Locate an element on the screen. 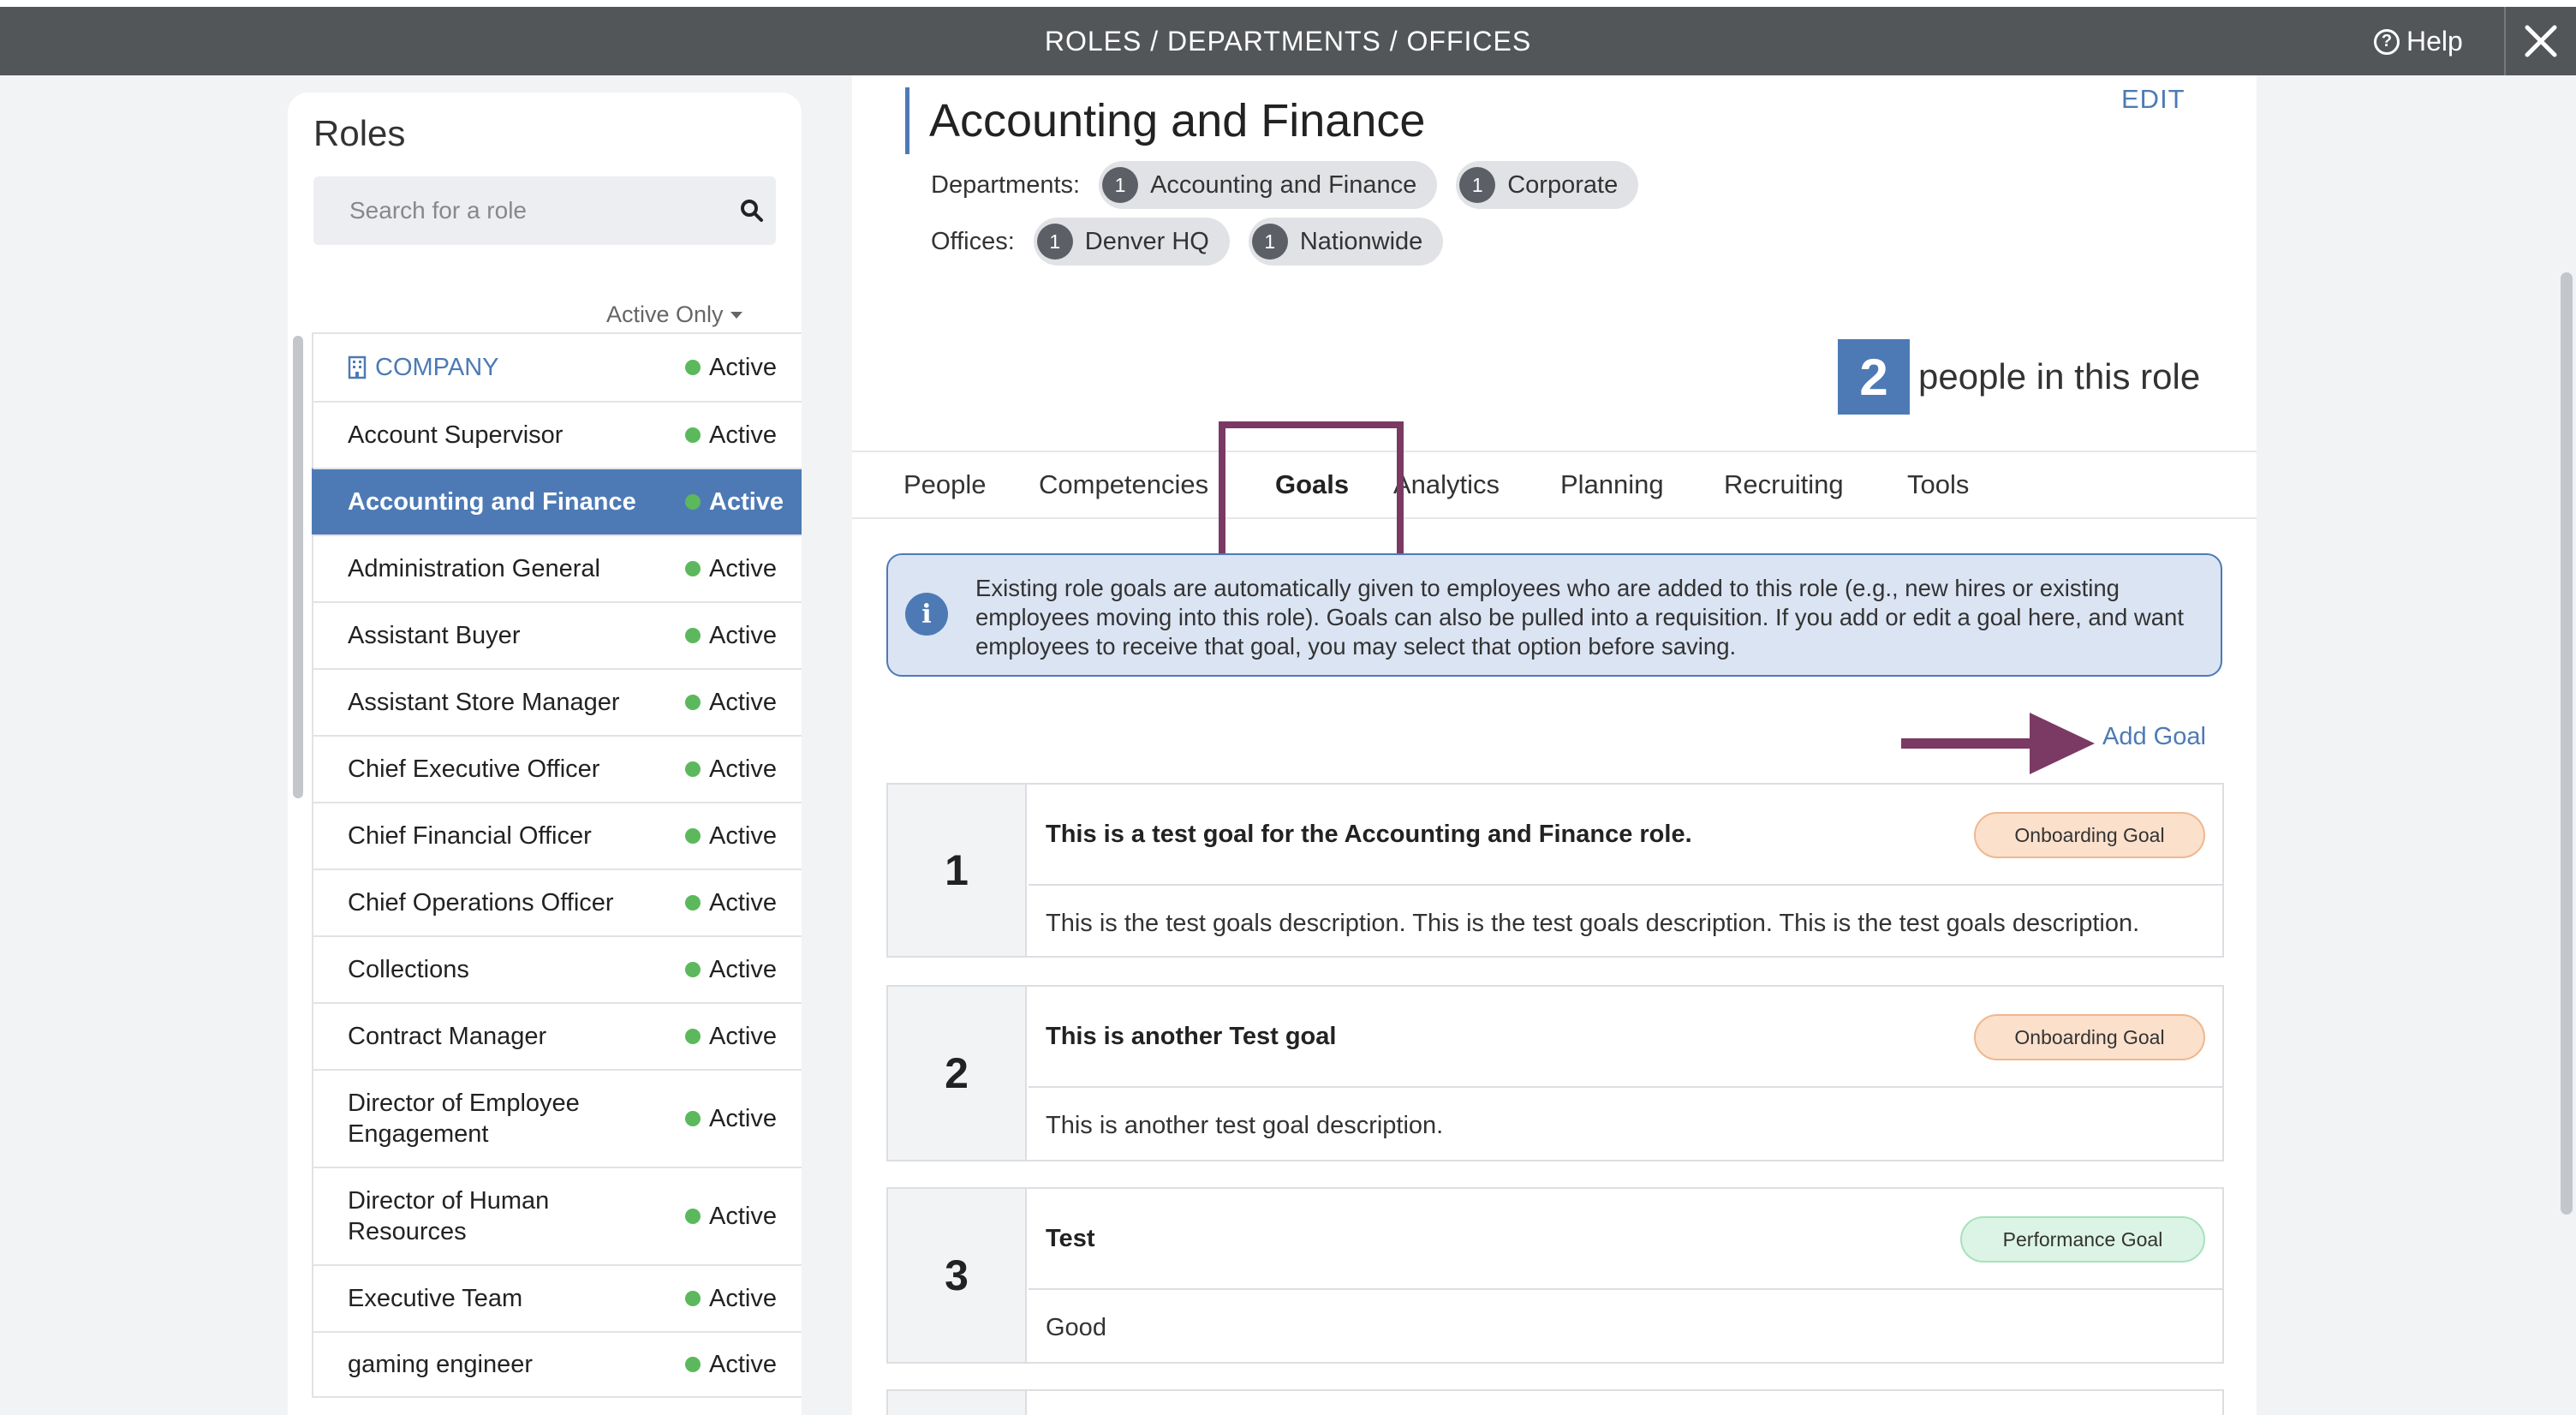 The width and height of the screenshot is (2576, 1415). role-item-company: COMPANY Active is located at coordinates (557, 366).